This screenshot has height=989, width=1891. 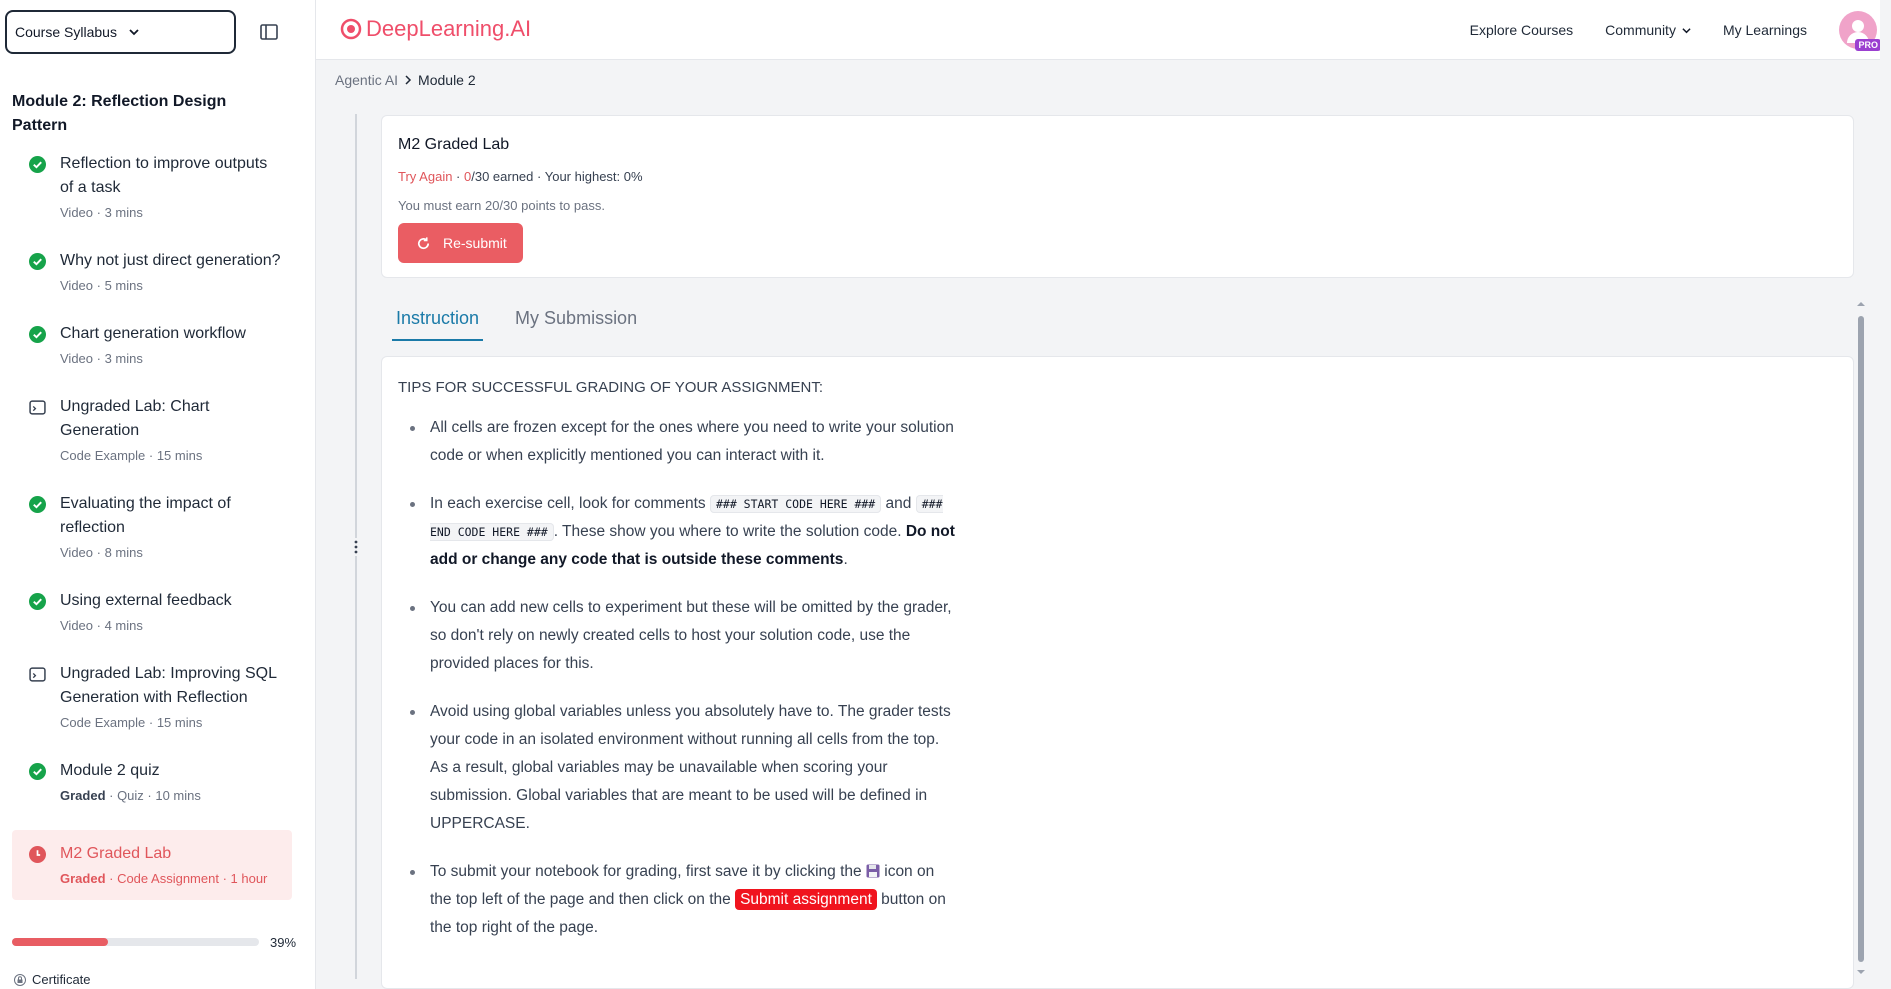 What do you see at coordinates (152, 786) in the screenshot?
I see `lesson-item: Module 2 quiz Graded · Quiz · 10 mins` at bounding box center [152, 786].